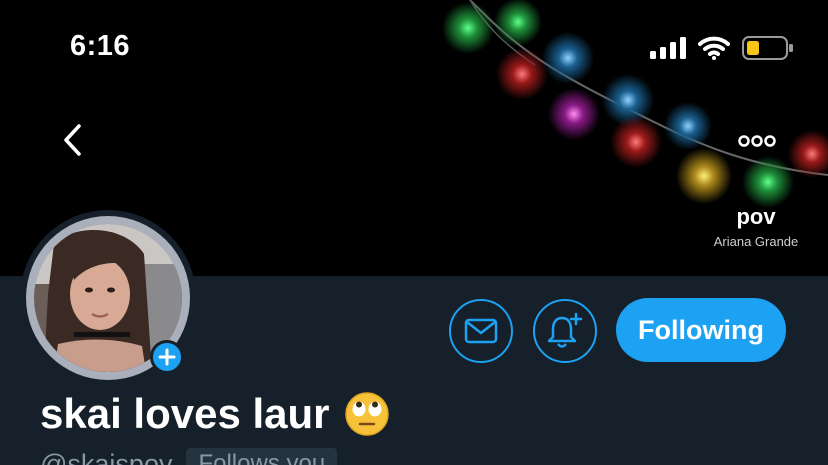 This screenshot has width=828, height=465. Describe the element at coordinates (262, 456) in the screenshot. I see `follows-you-badge: Follows you` at that location.